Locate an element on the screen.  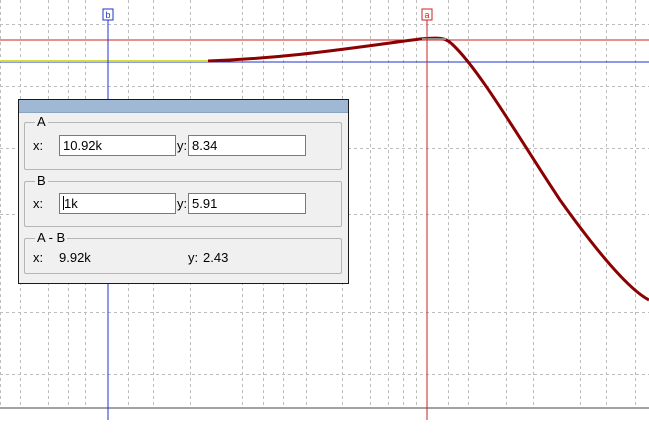
cursor-b-x-label: x: is located at coordinates (38, 203).